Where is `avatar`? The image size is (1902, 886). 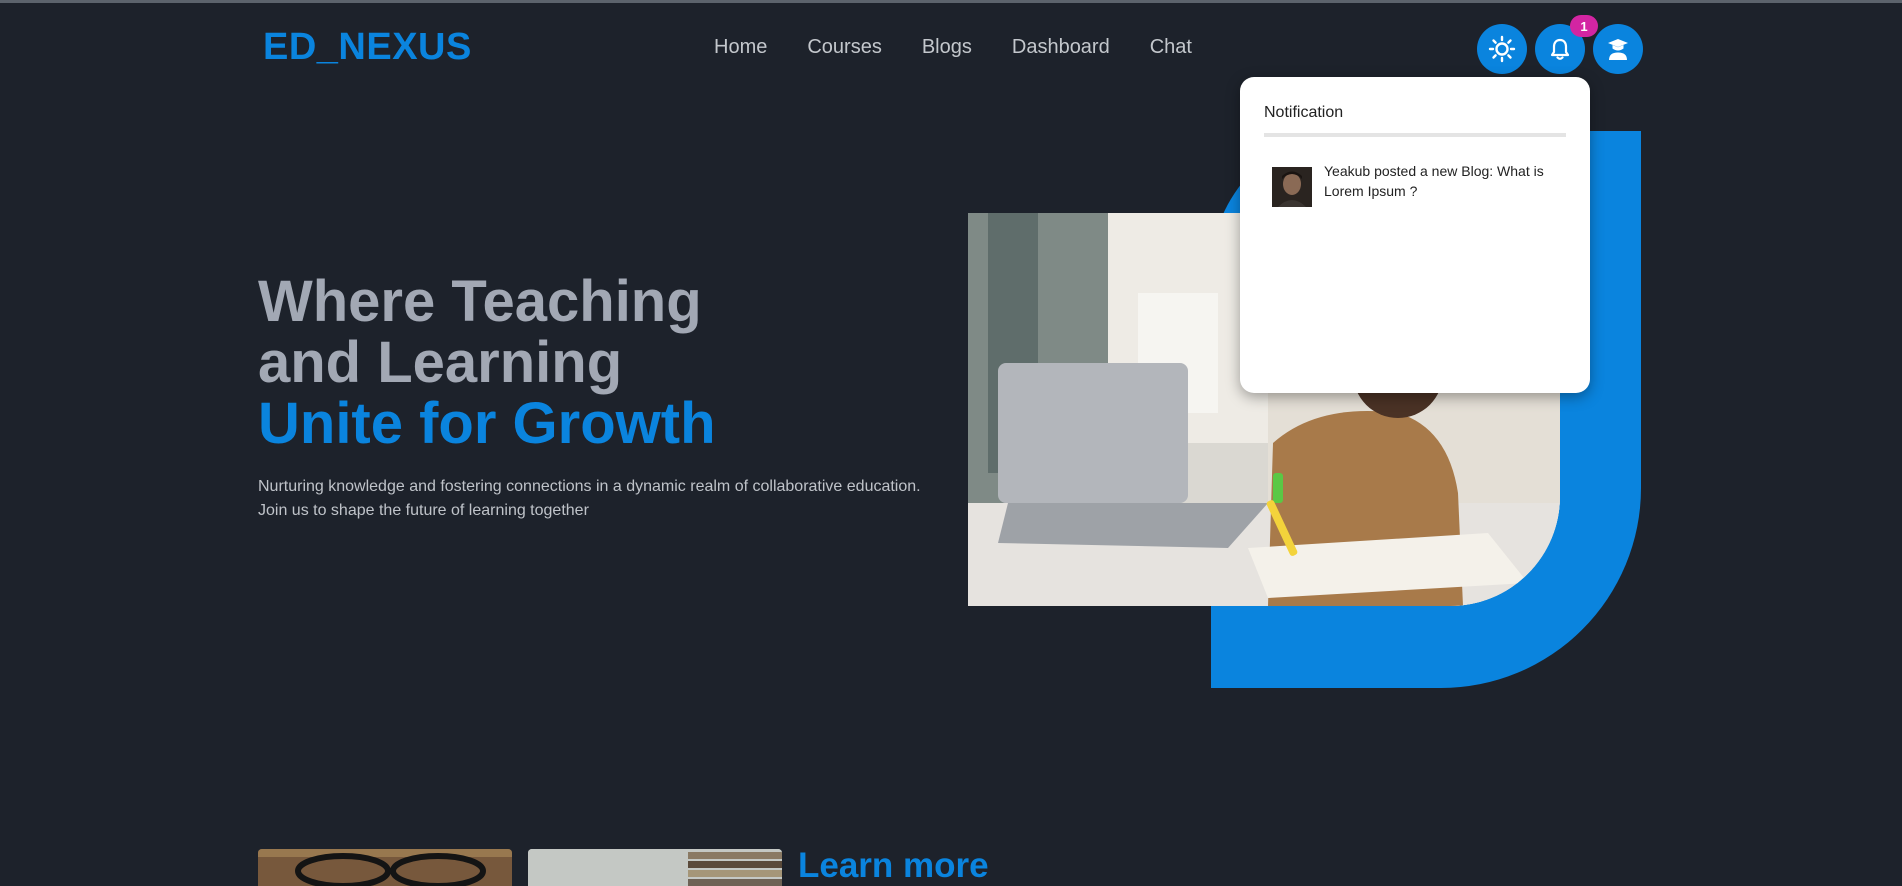
avatar is located at coordinates (1292, 187).